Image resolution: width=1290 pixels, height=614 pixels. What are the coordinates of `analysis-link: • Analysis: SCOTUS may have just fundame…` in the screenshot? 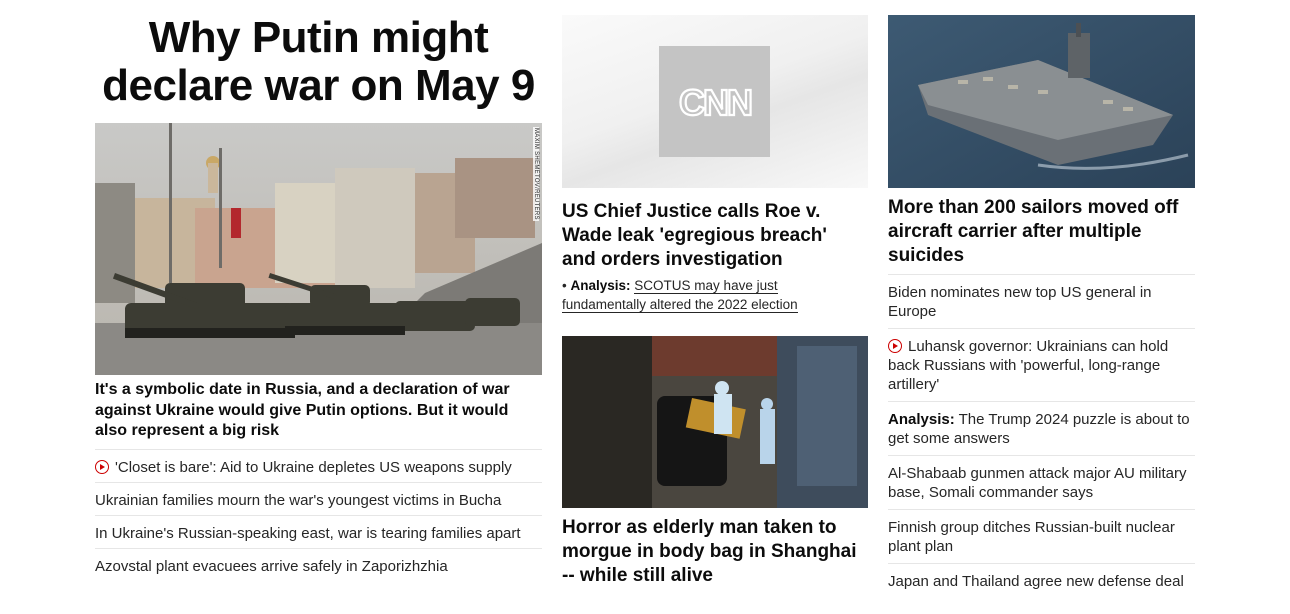 It's located at (712, 295).